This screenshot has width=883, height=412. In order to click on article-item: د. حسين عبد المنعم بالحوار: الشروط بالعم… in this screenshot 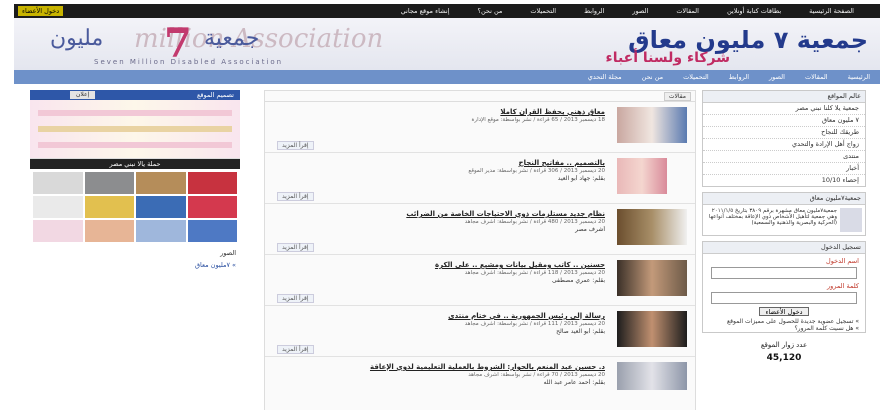, I will do `click(480, 377)`.